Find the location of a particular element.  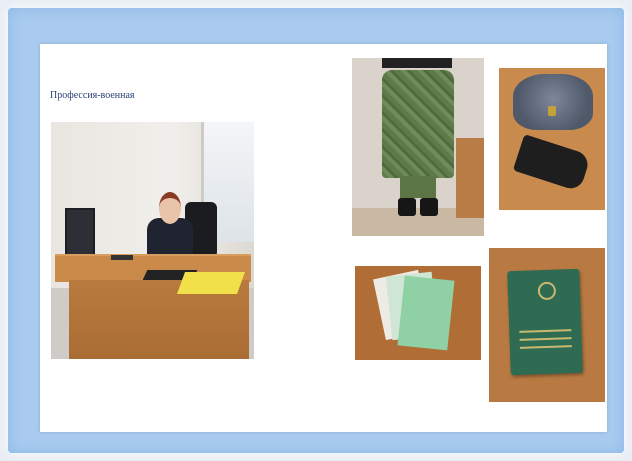

documents-photo is located at coordinates (418, 313).